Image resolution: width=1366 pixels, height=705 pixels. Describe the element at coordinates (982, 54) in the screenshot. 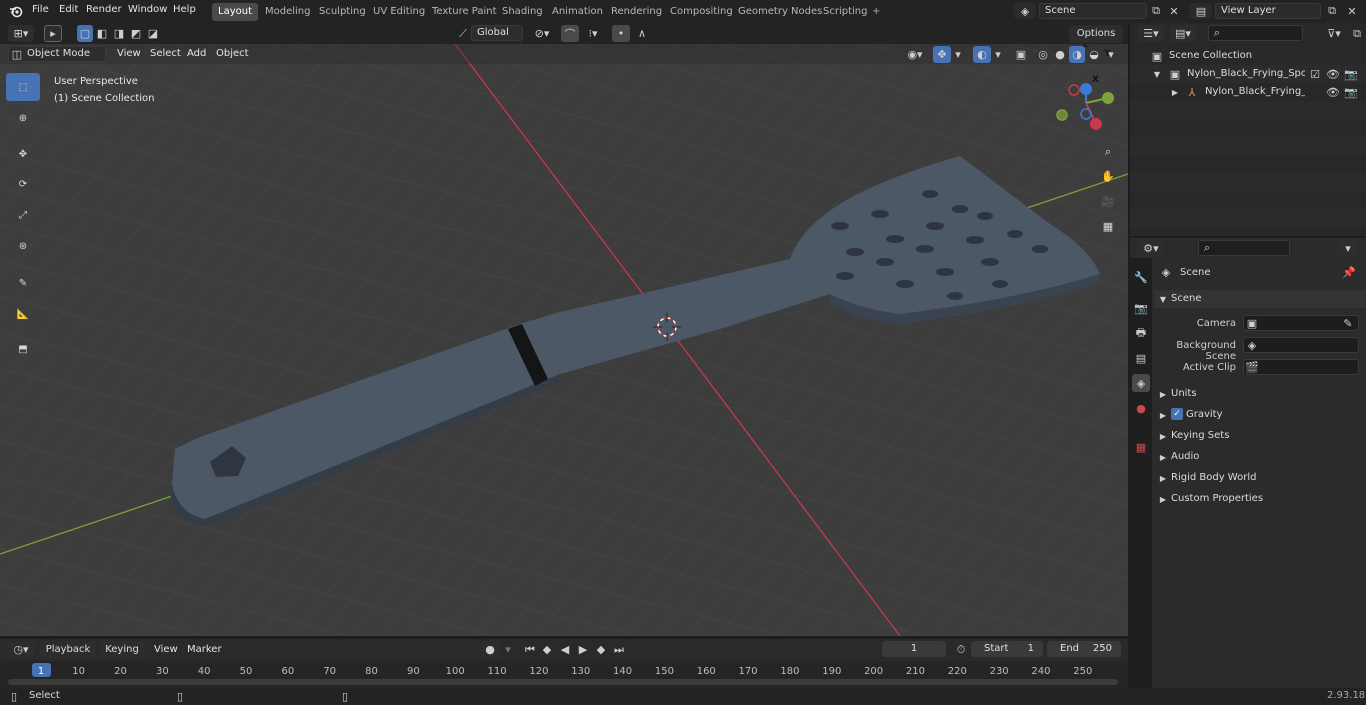

I see `overlays-toggle-icon: ◐` at that location.